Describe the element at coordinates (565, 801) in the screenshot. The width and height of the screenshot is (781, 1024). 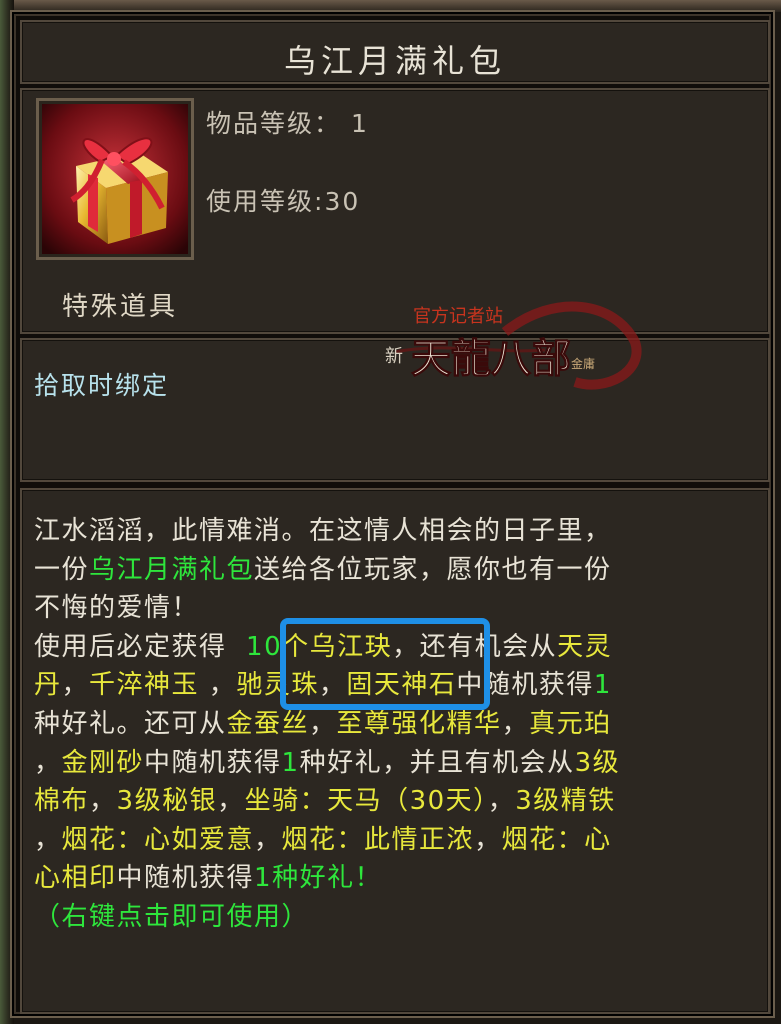
I see `reward-item: 3级精铁` at that location.